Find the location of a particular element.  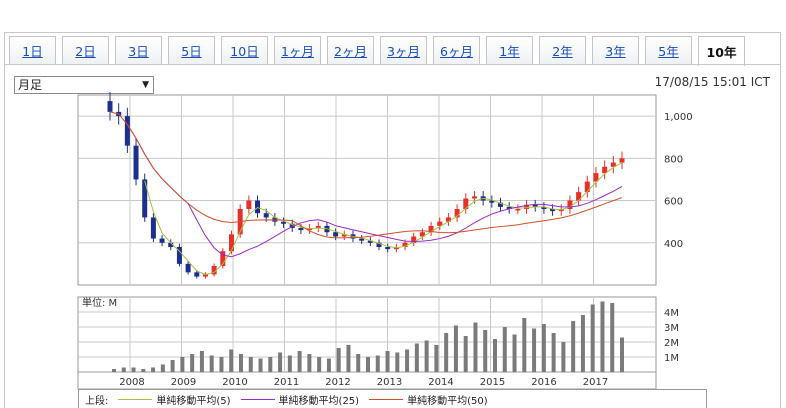

x-tick-label: 2010 is located at coordinates (234, 382).